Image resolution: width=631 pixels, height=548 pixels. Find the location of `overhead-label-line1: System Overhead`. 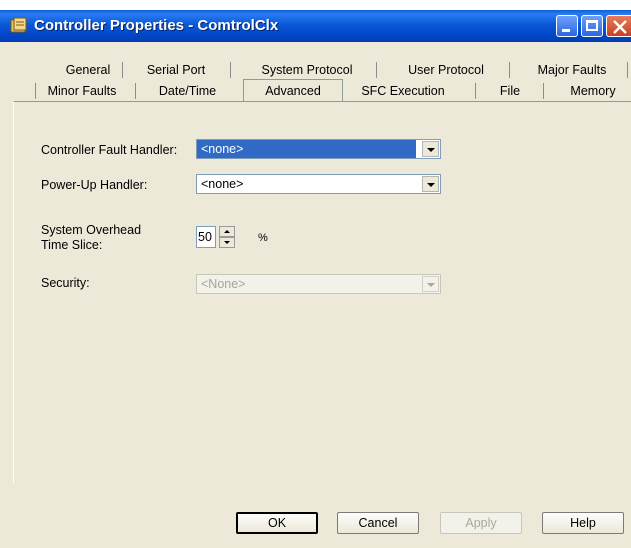

overhead-label-line1: System Overhead is located at coordinates (91, 230).